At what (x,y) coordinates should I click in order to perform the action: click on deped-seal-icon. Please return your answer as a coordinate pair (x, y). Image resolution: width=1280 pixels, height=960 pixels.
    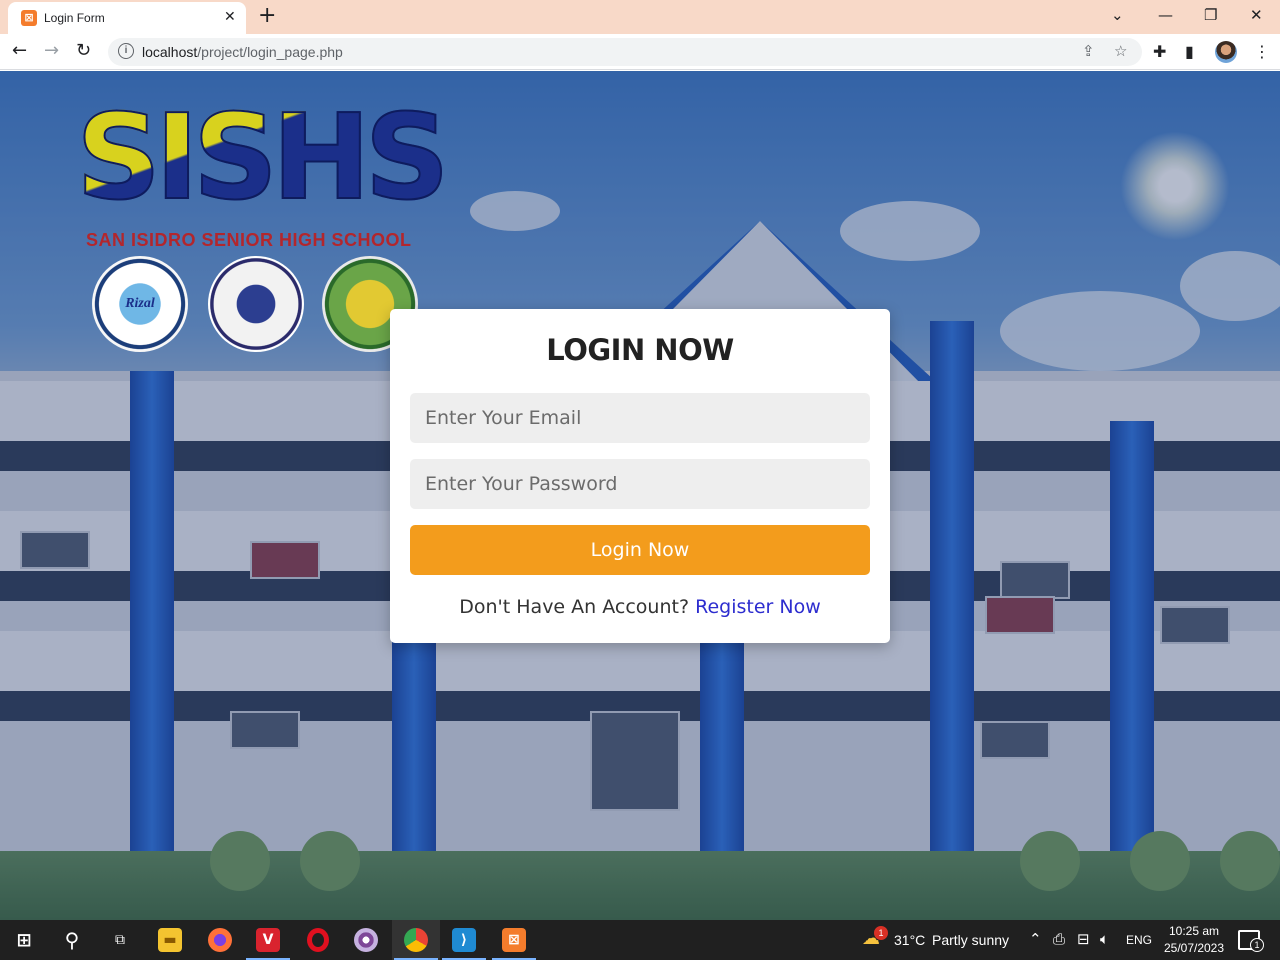
    Looking at the image, I should click on (256, 304).